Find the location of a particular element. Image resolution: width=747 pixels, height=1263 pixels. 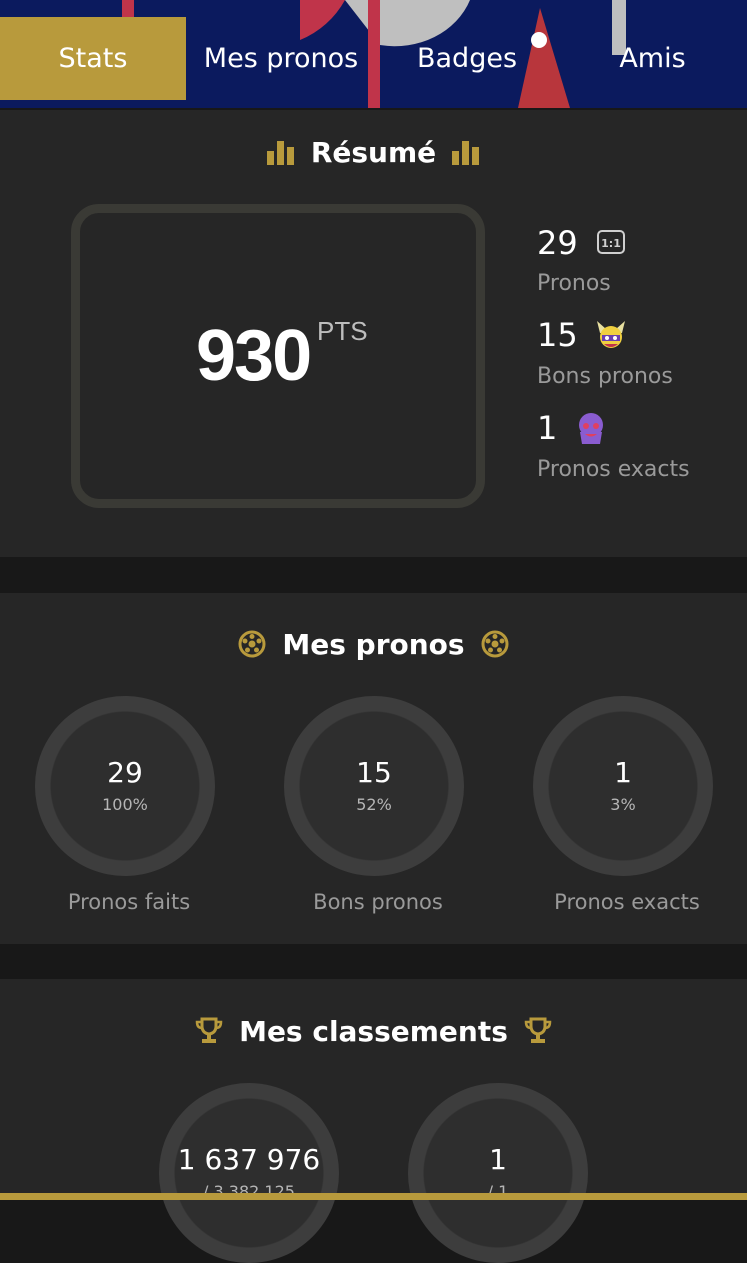

stat-exacts-label: Pronos exacts is located at coordinates (613, 469).